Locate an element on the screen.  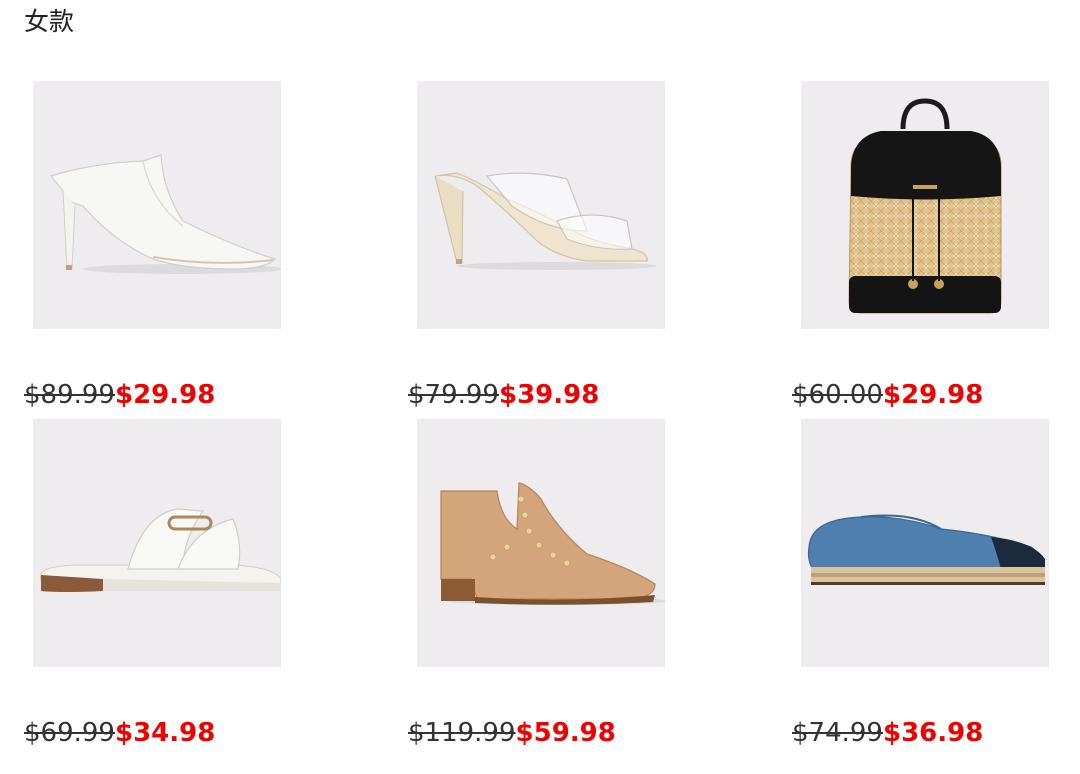
rattan-backpack-image is located at coordinates (925, 205).